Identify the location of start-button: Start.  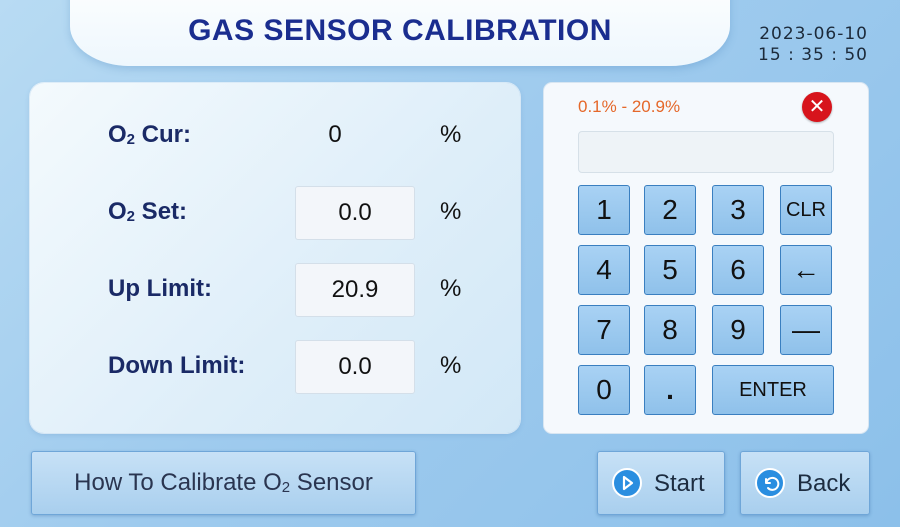
(661, 483).